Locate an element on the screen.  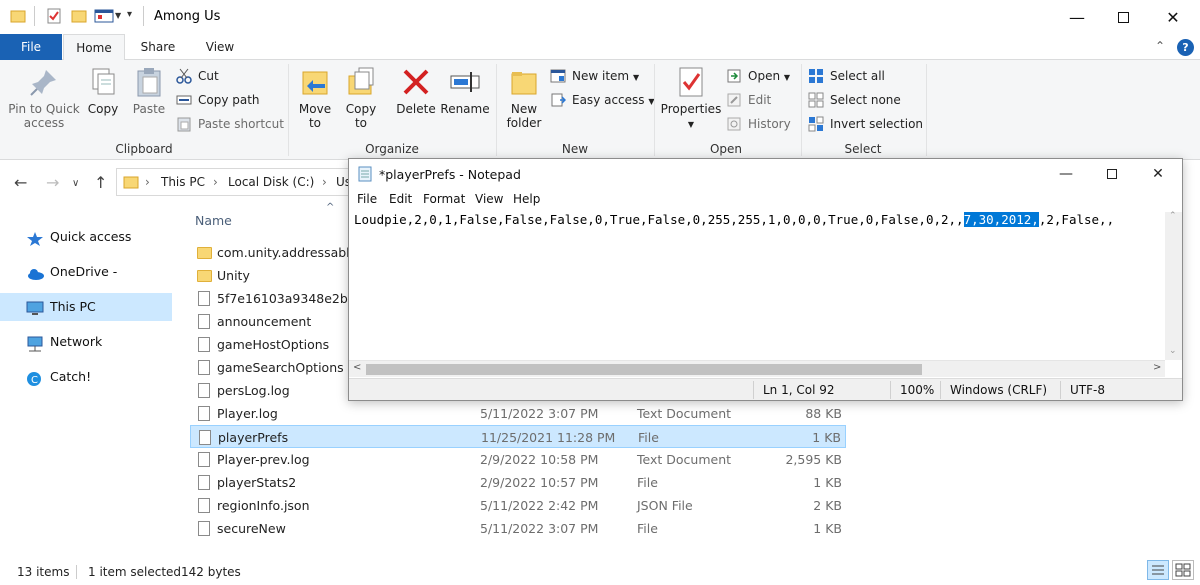
breadcrumb-this-pc: This PC is located at coordinates (183, 182).